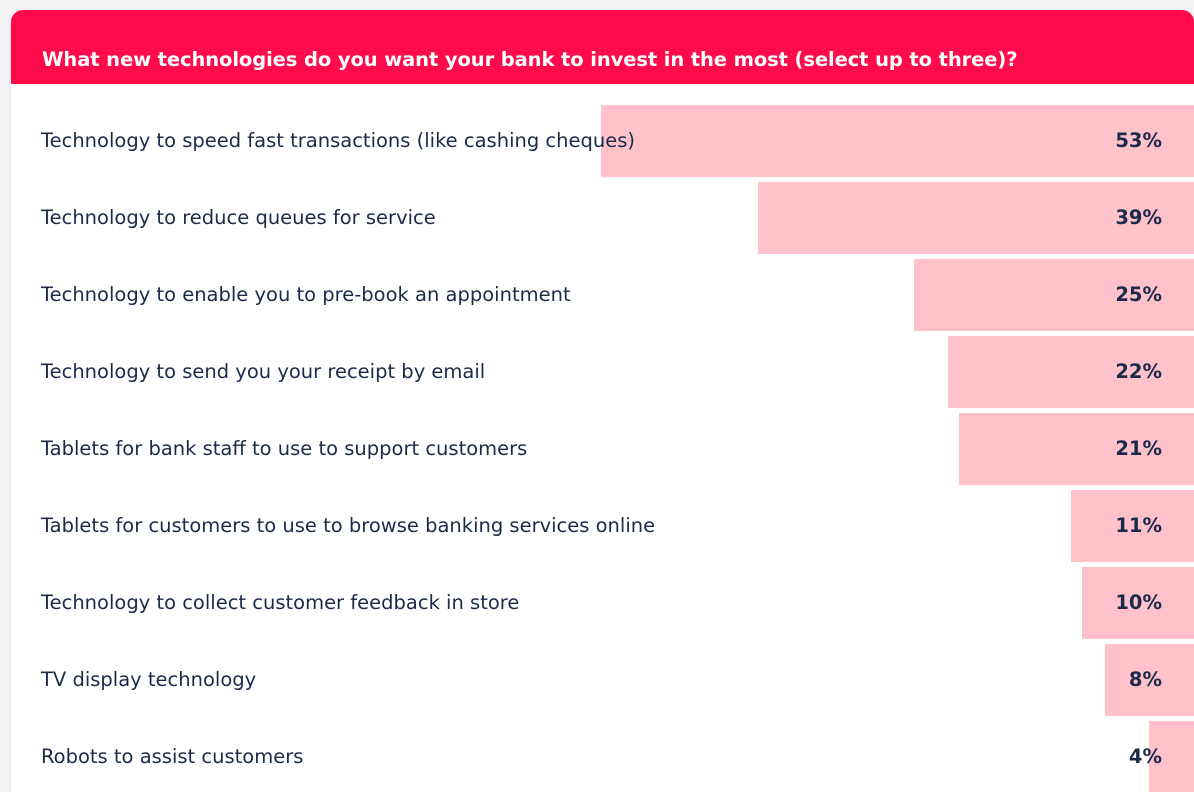 This screenshot has height=792, width=1194. What do you see at coordinates (1138, 217) in the screenshot?
I see `bar-value-label: 39%` at bounding box center [1138, 217].